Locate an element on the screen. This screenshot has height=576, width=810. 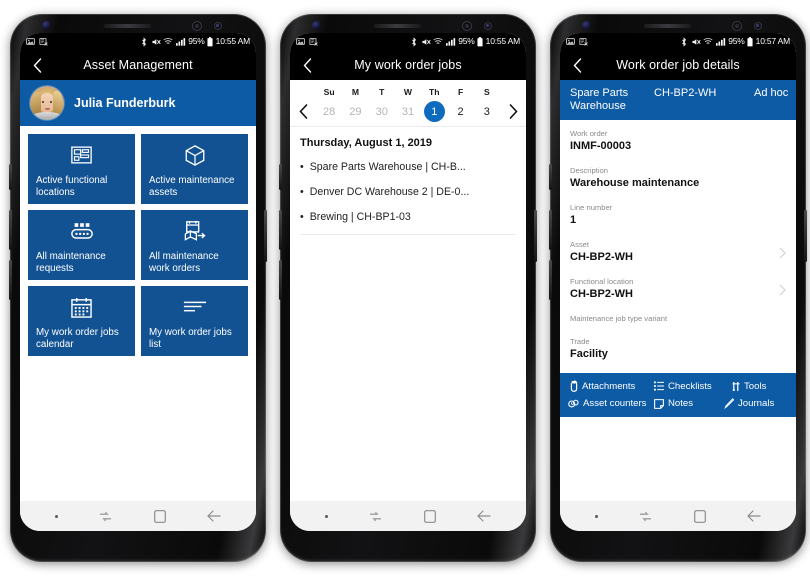
app-bar-2: My work order jobs is located at coordinates (408, 65).